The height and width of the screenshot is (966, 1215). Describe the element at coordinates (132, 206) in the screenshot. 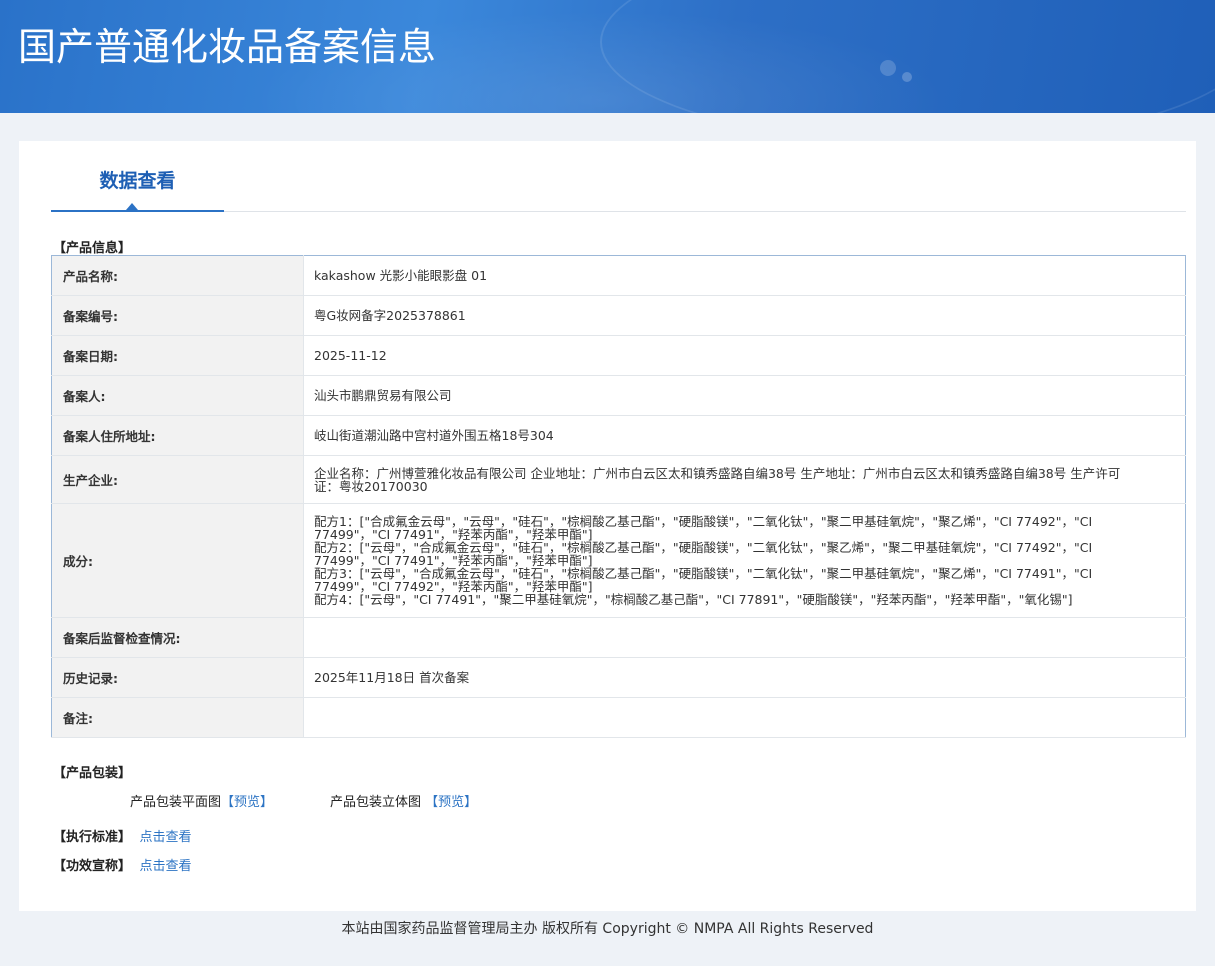

I see `tab-caret-icon` at that location.